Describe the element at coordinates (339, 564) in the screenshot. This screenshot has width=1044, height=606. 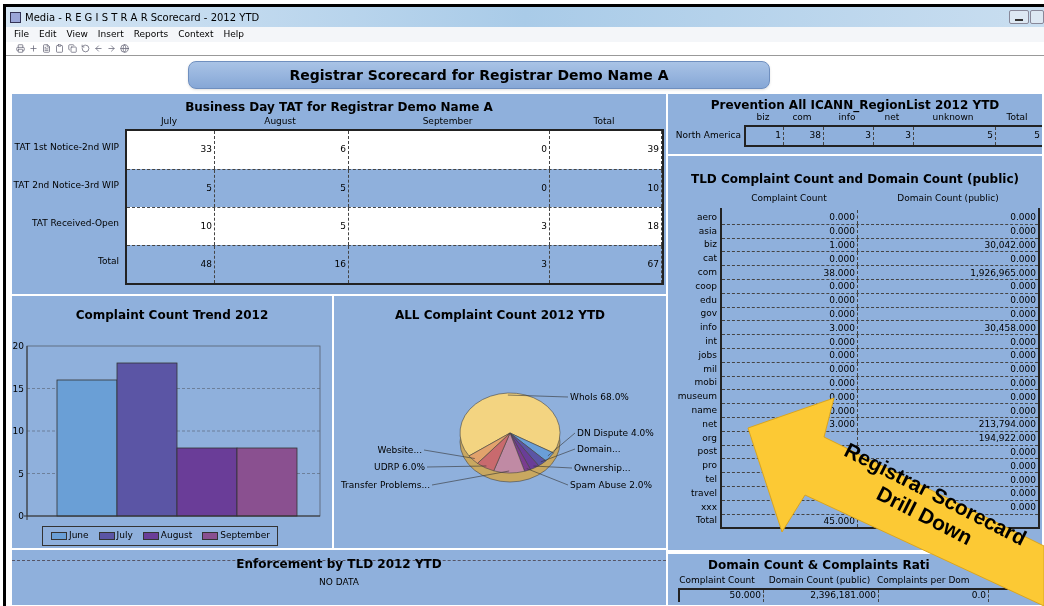
I see `panel-title: Enforcement by TLD 2012 YTD` at that location.